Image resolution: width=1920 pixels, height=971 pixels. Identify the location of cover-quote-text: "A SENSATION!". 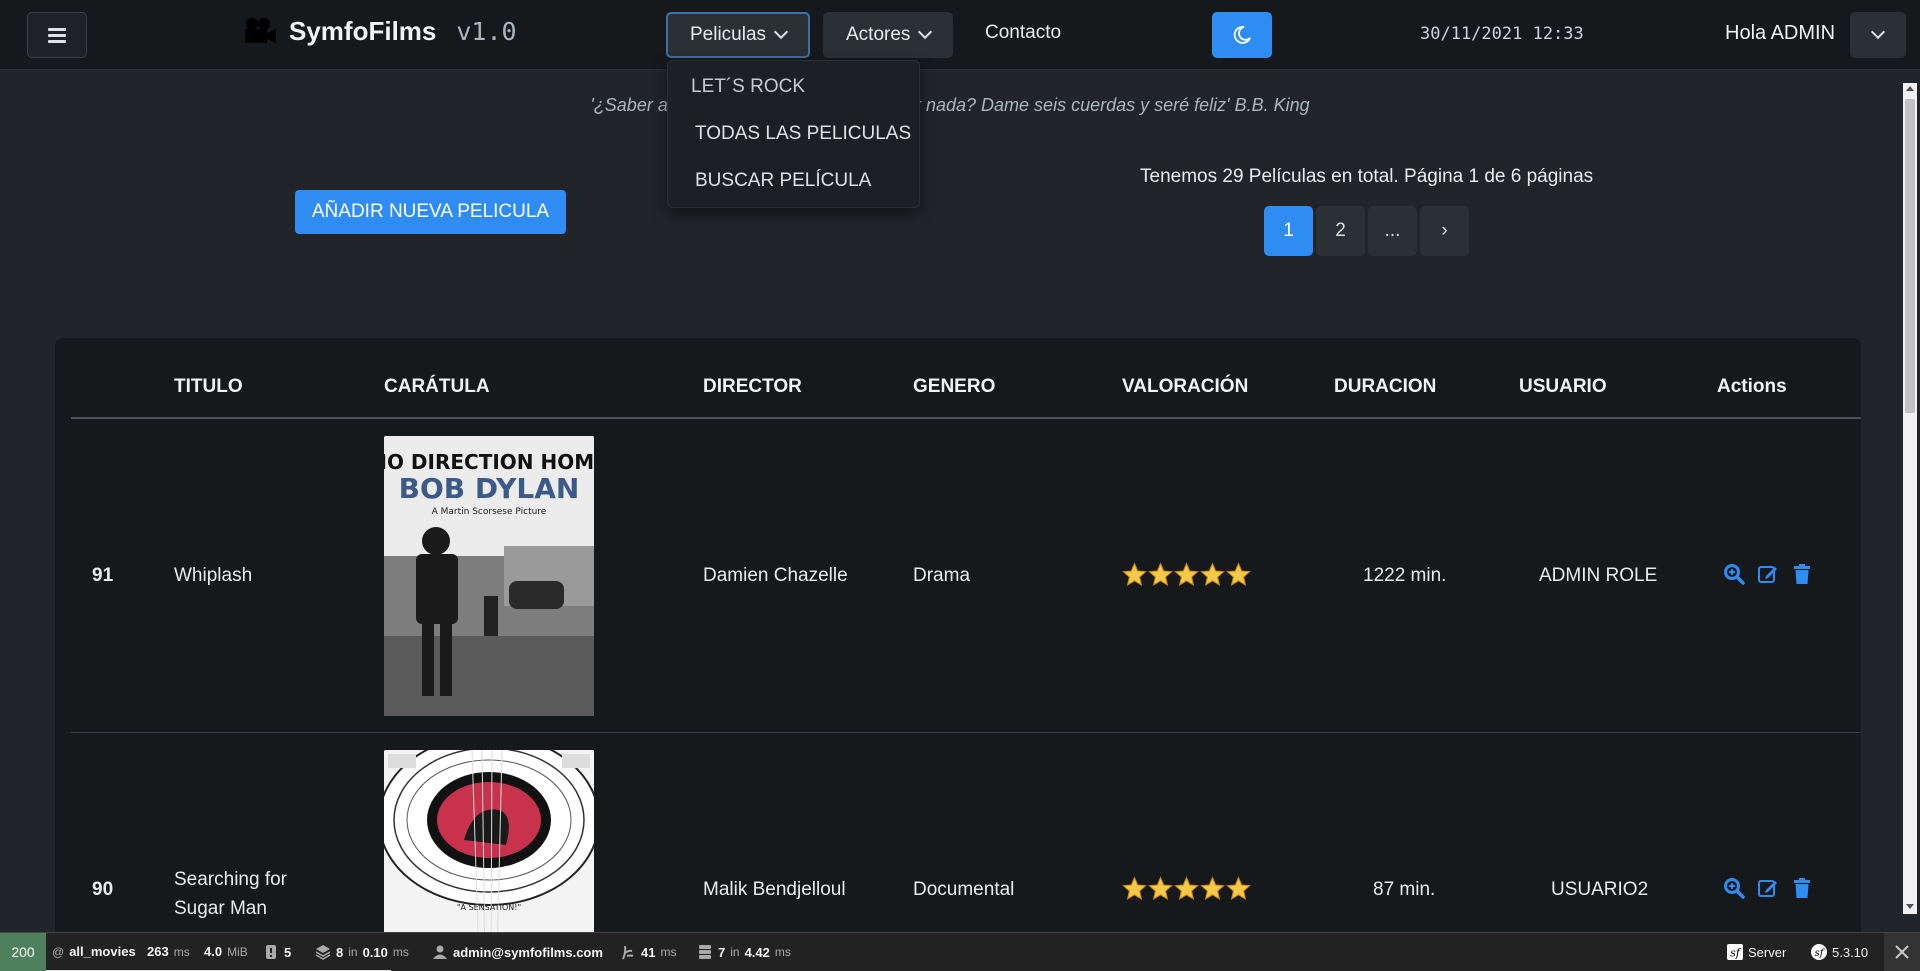
(489, 907).